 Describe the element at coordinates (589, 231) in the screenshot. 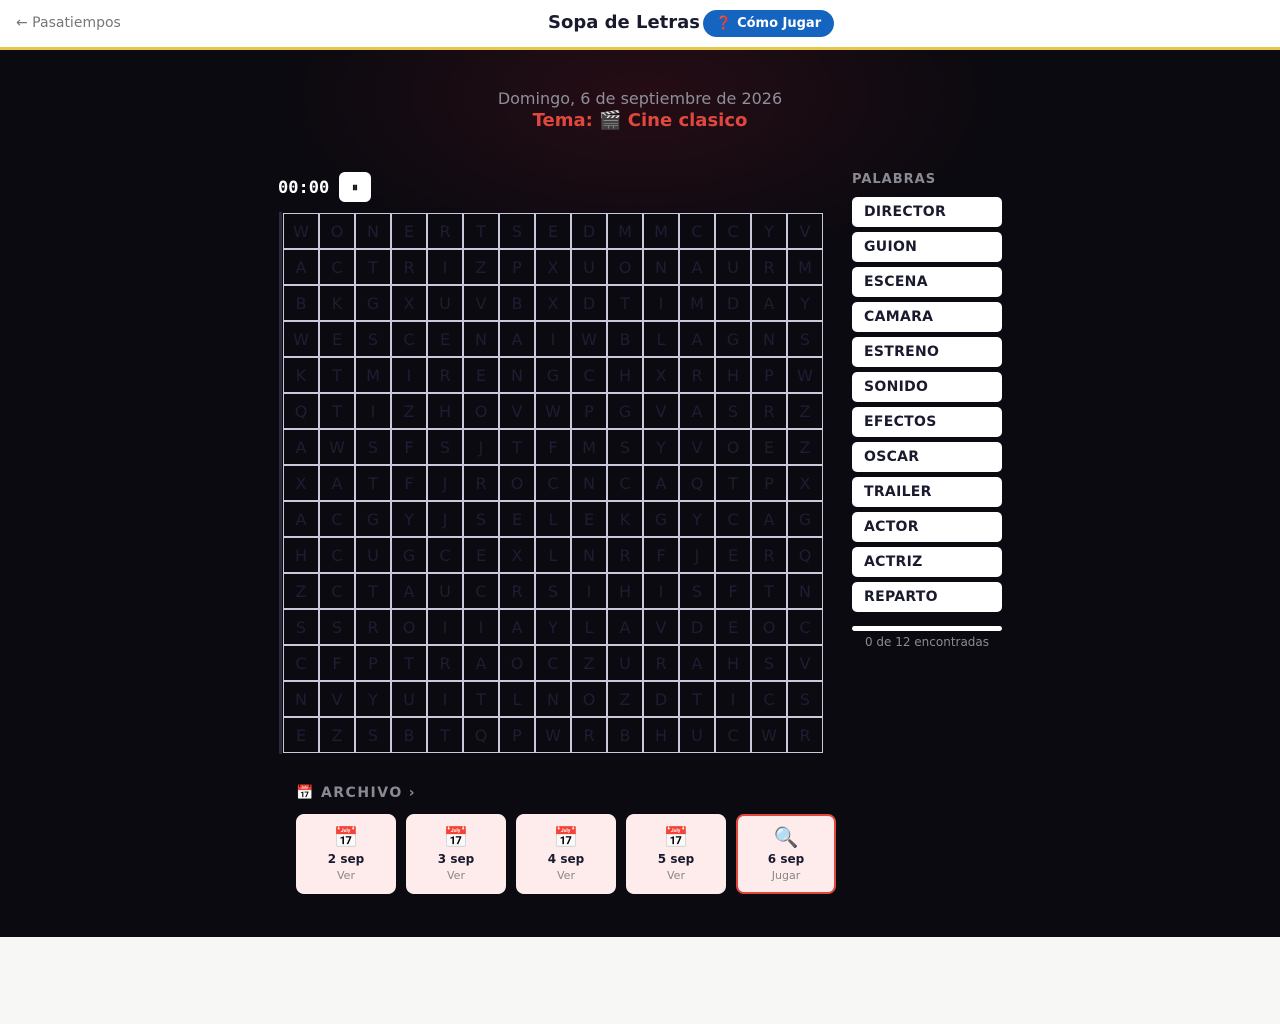

I see `grid-cell: D` at that location.